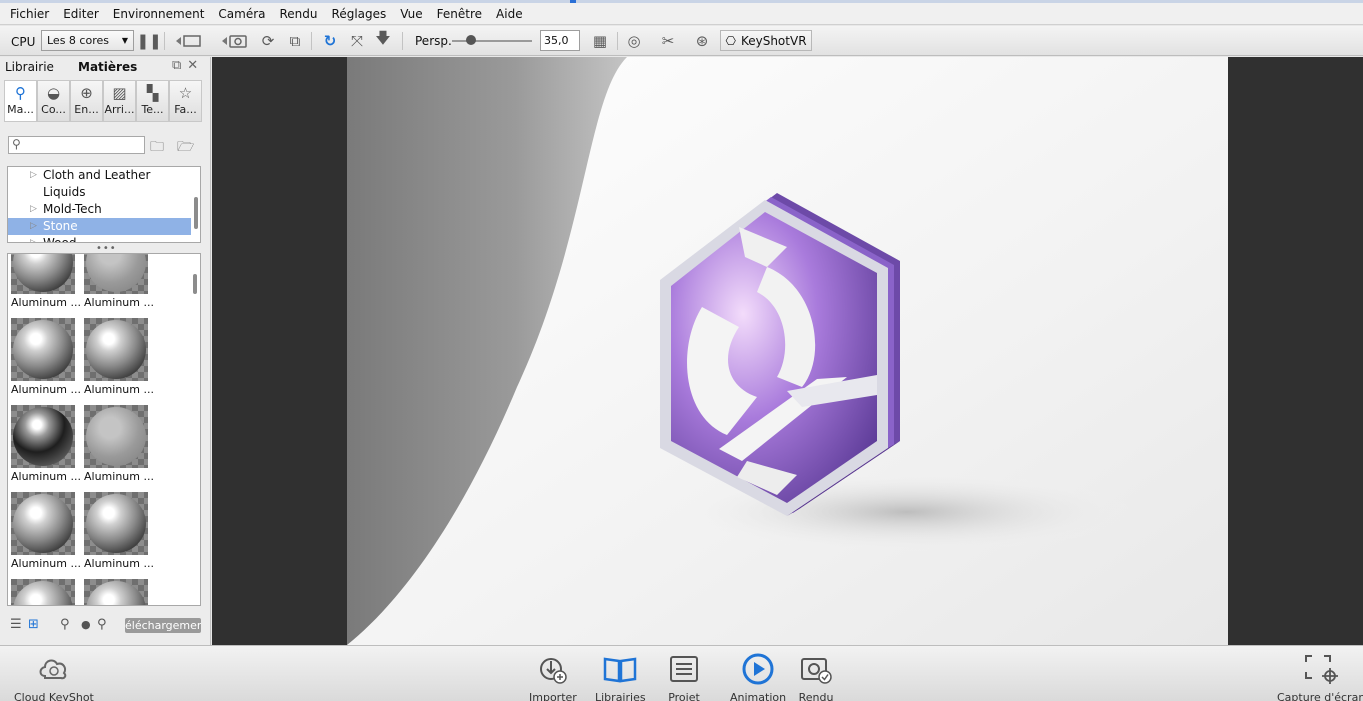 This screenshot has width=1363, height=701. I want to click on menu-fenetre: Fenêtre, so click(459, 14).